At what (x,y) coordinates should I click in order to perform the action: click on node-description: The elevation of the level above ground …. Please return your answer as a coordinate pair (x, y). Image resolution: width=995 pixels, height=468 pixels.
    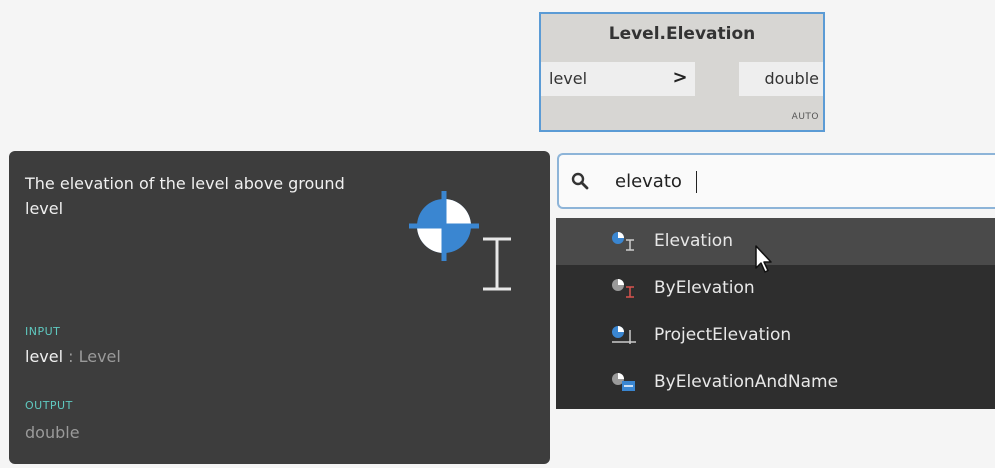
    Looking at the image, I should click on (185, 196).